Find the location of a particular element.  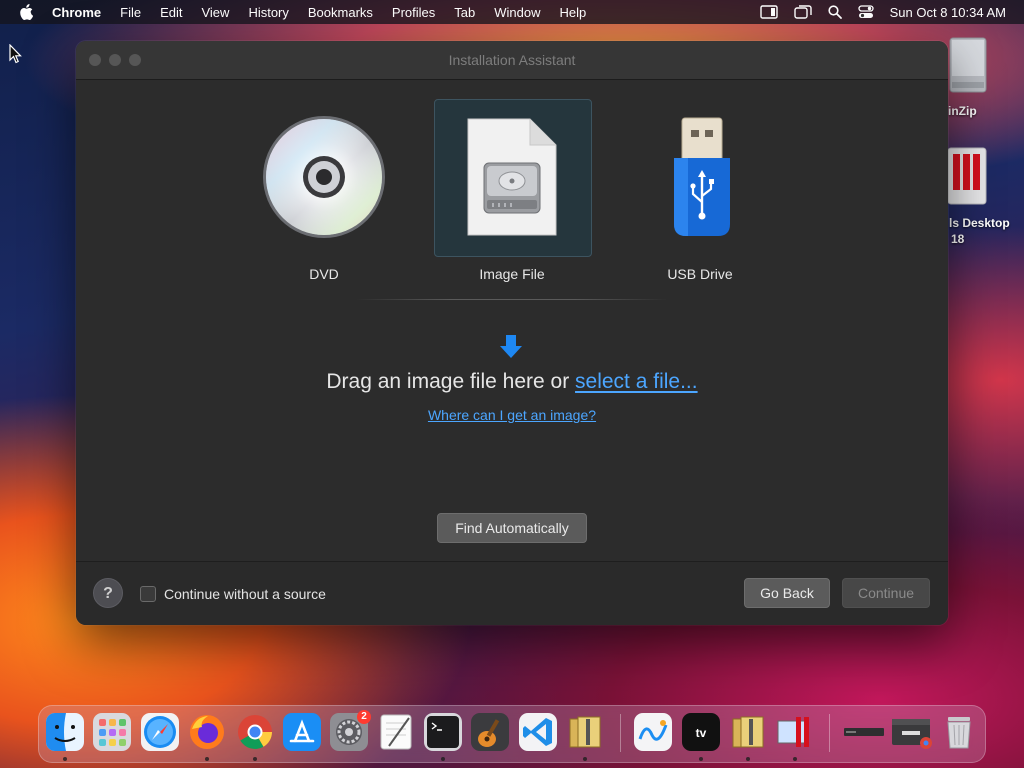

help-button: ? is located at coordinates (108, 593).